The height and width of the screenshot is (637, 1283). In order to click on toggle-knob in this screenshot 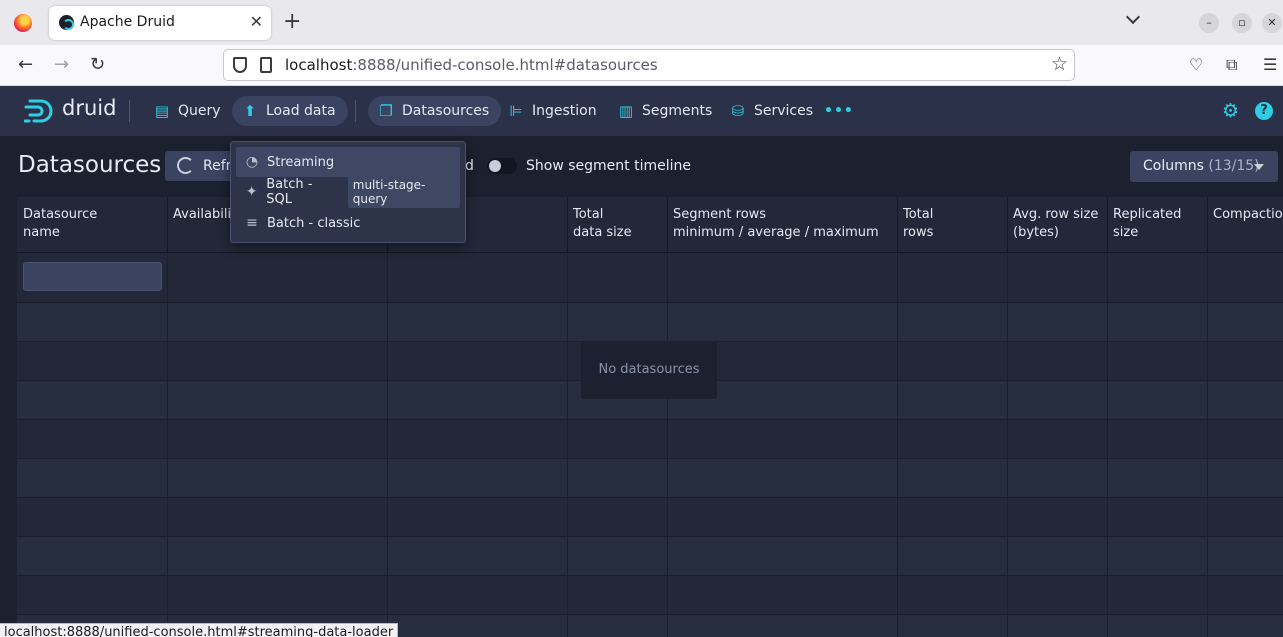, I will do `click(495, 166)`.